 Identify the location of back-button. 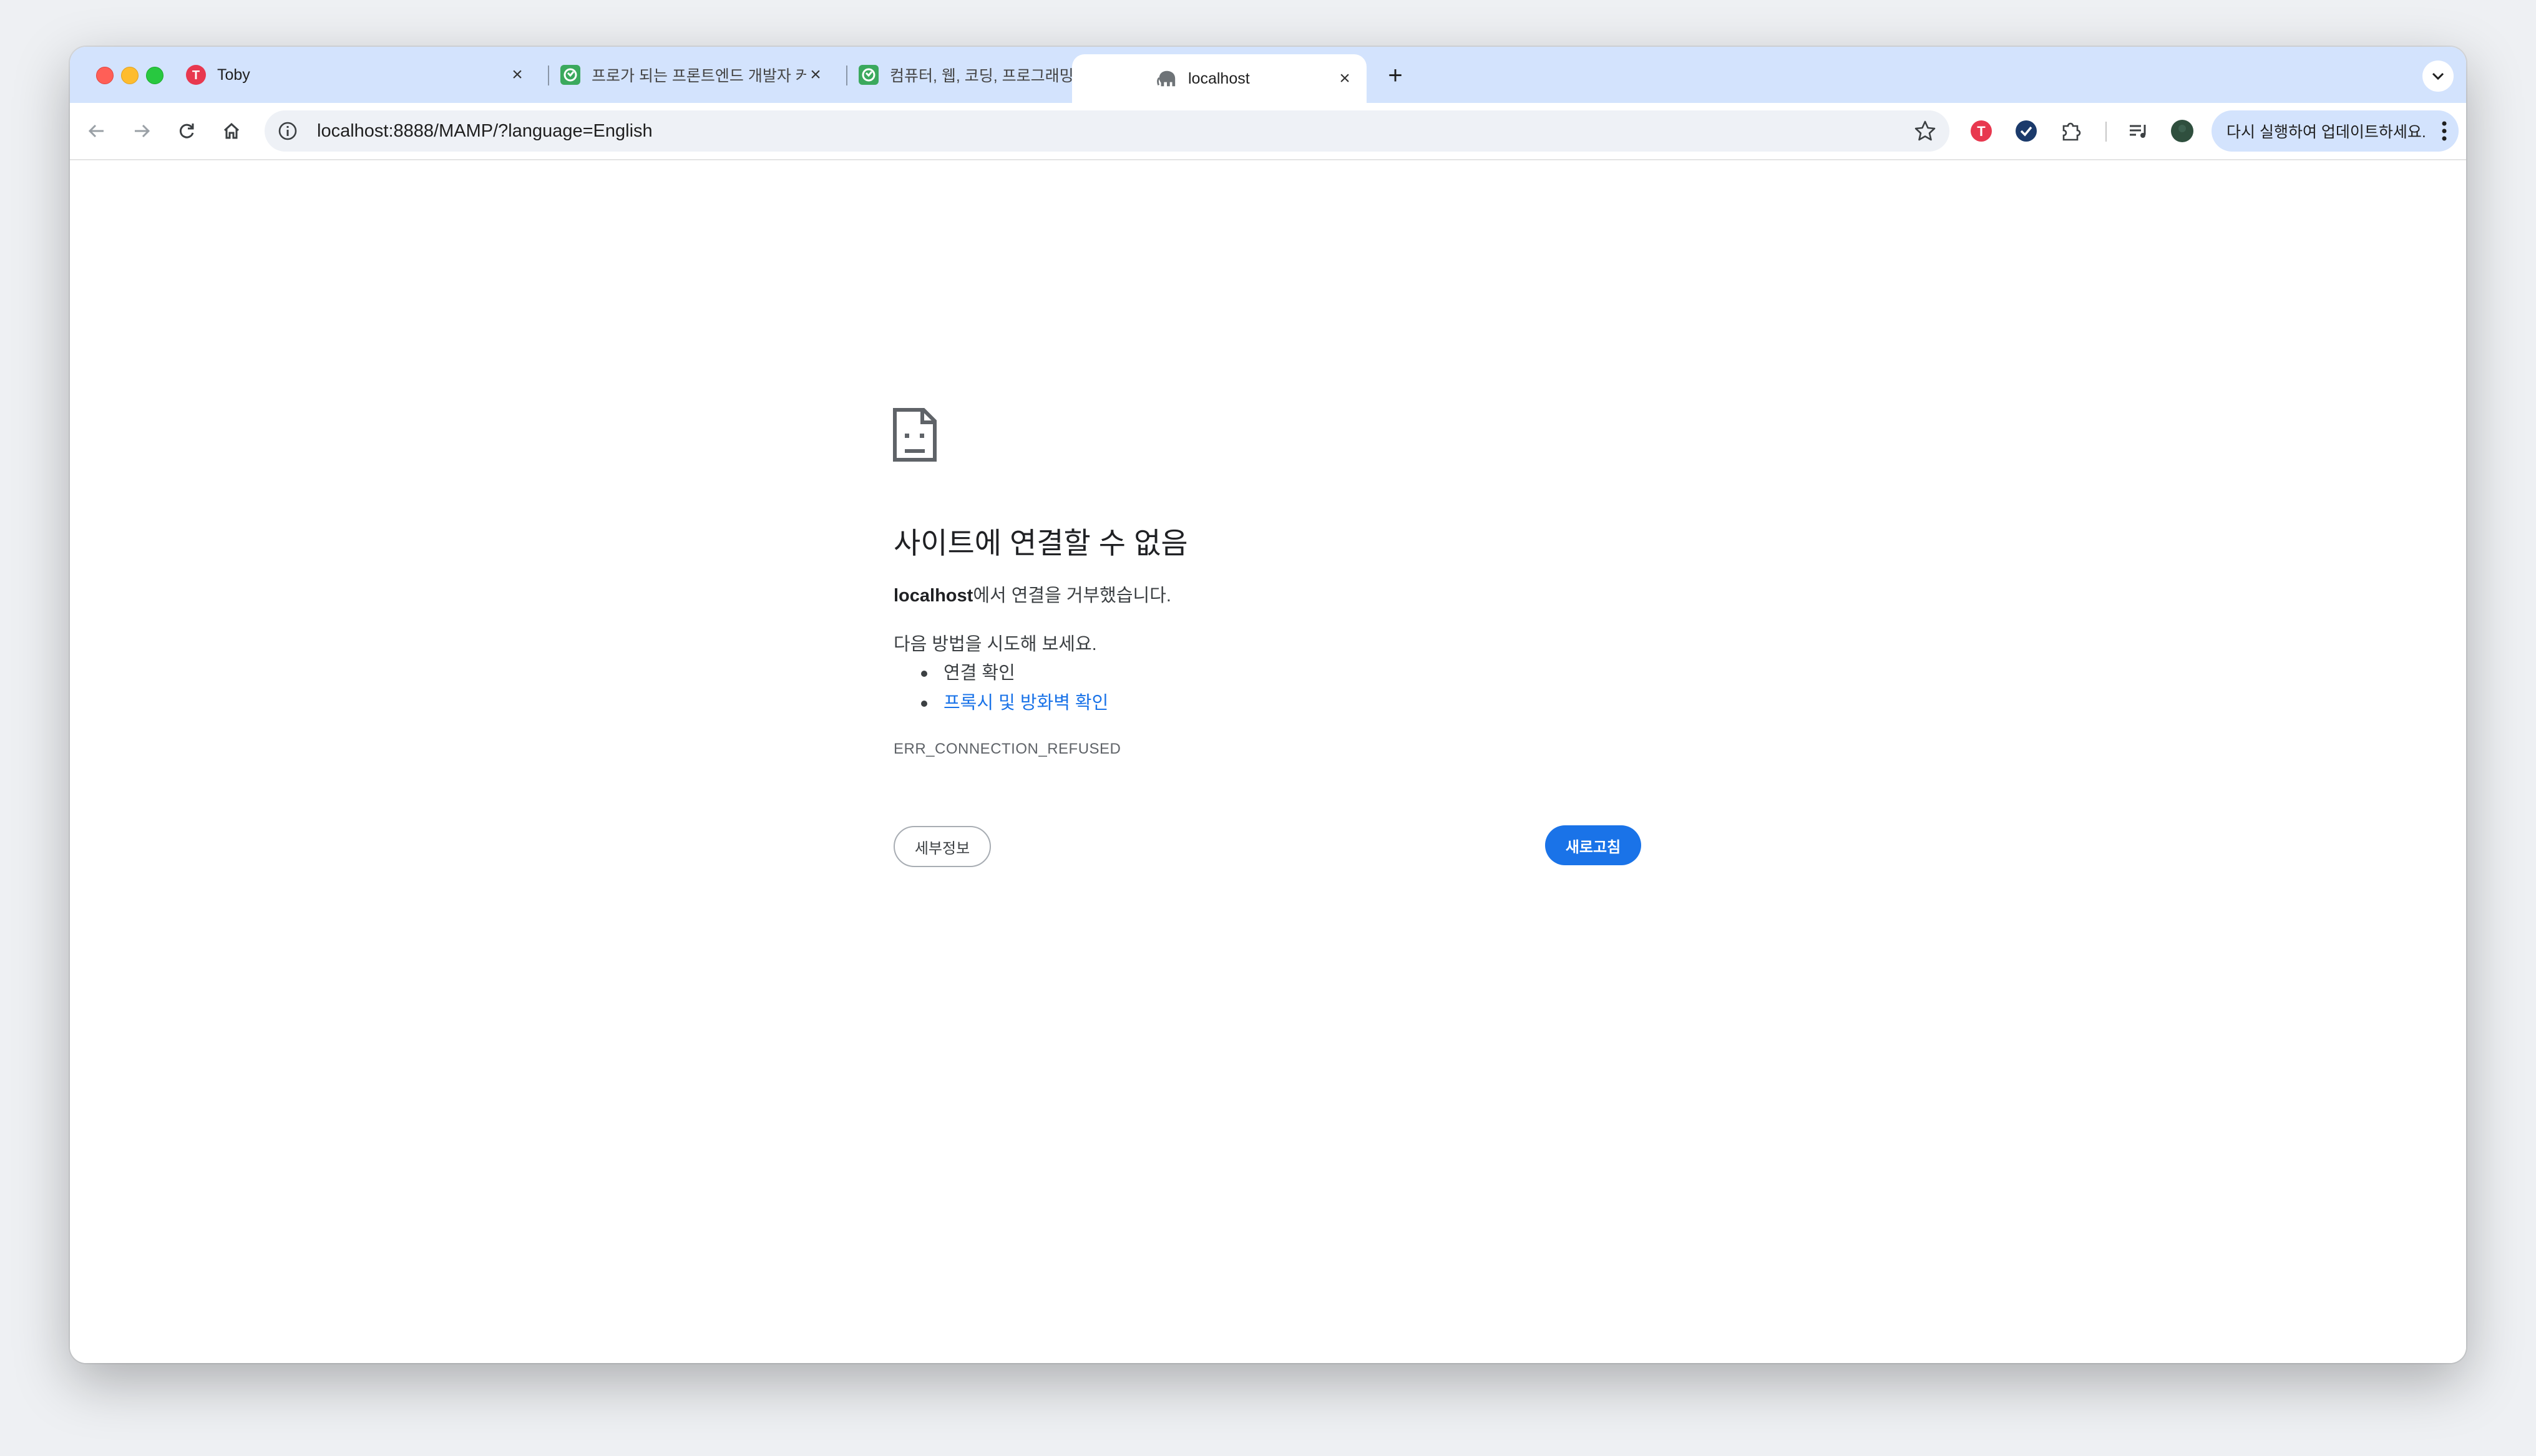
(96, 131).